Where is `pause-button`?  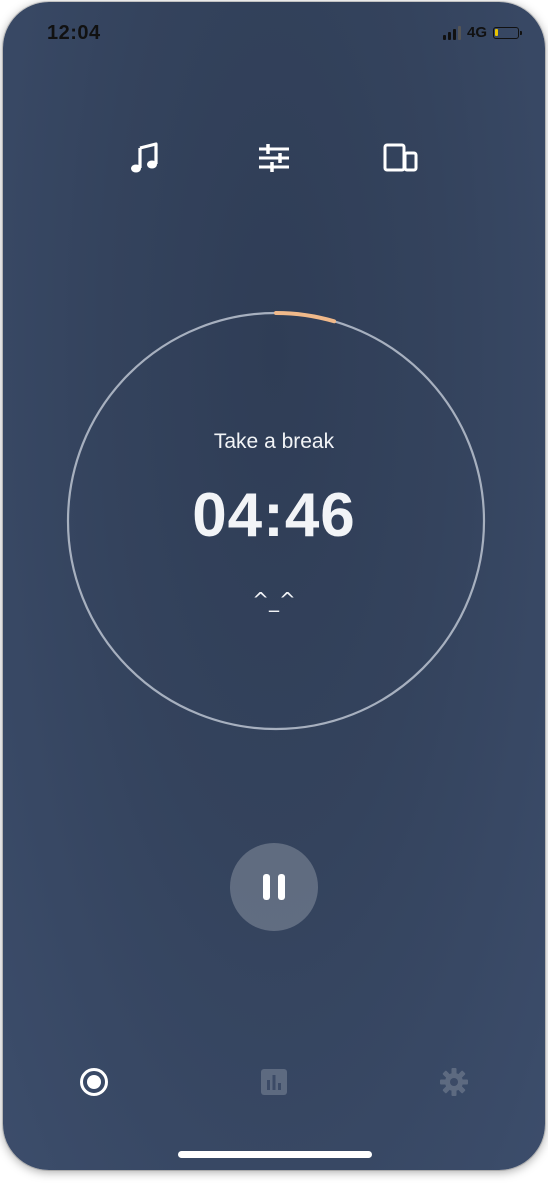
pause-button is located at coordinates (274, 887).